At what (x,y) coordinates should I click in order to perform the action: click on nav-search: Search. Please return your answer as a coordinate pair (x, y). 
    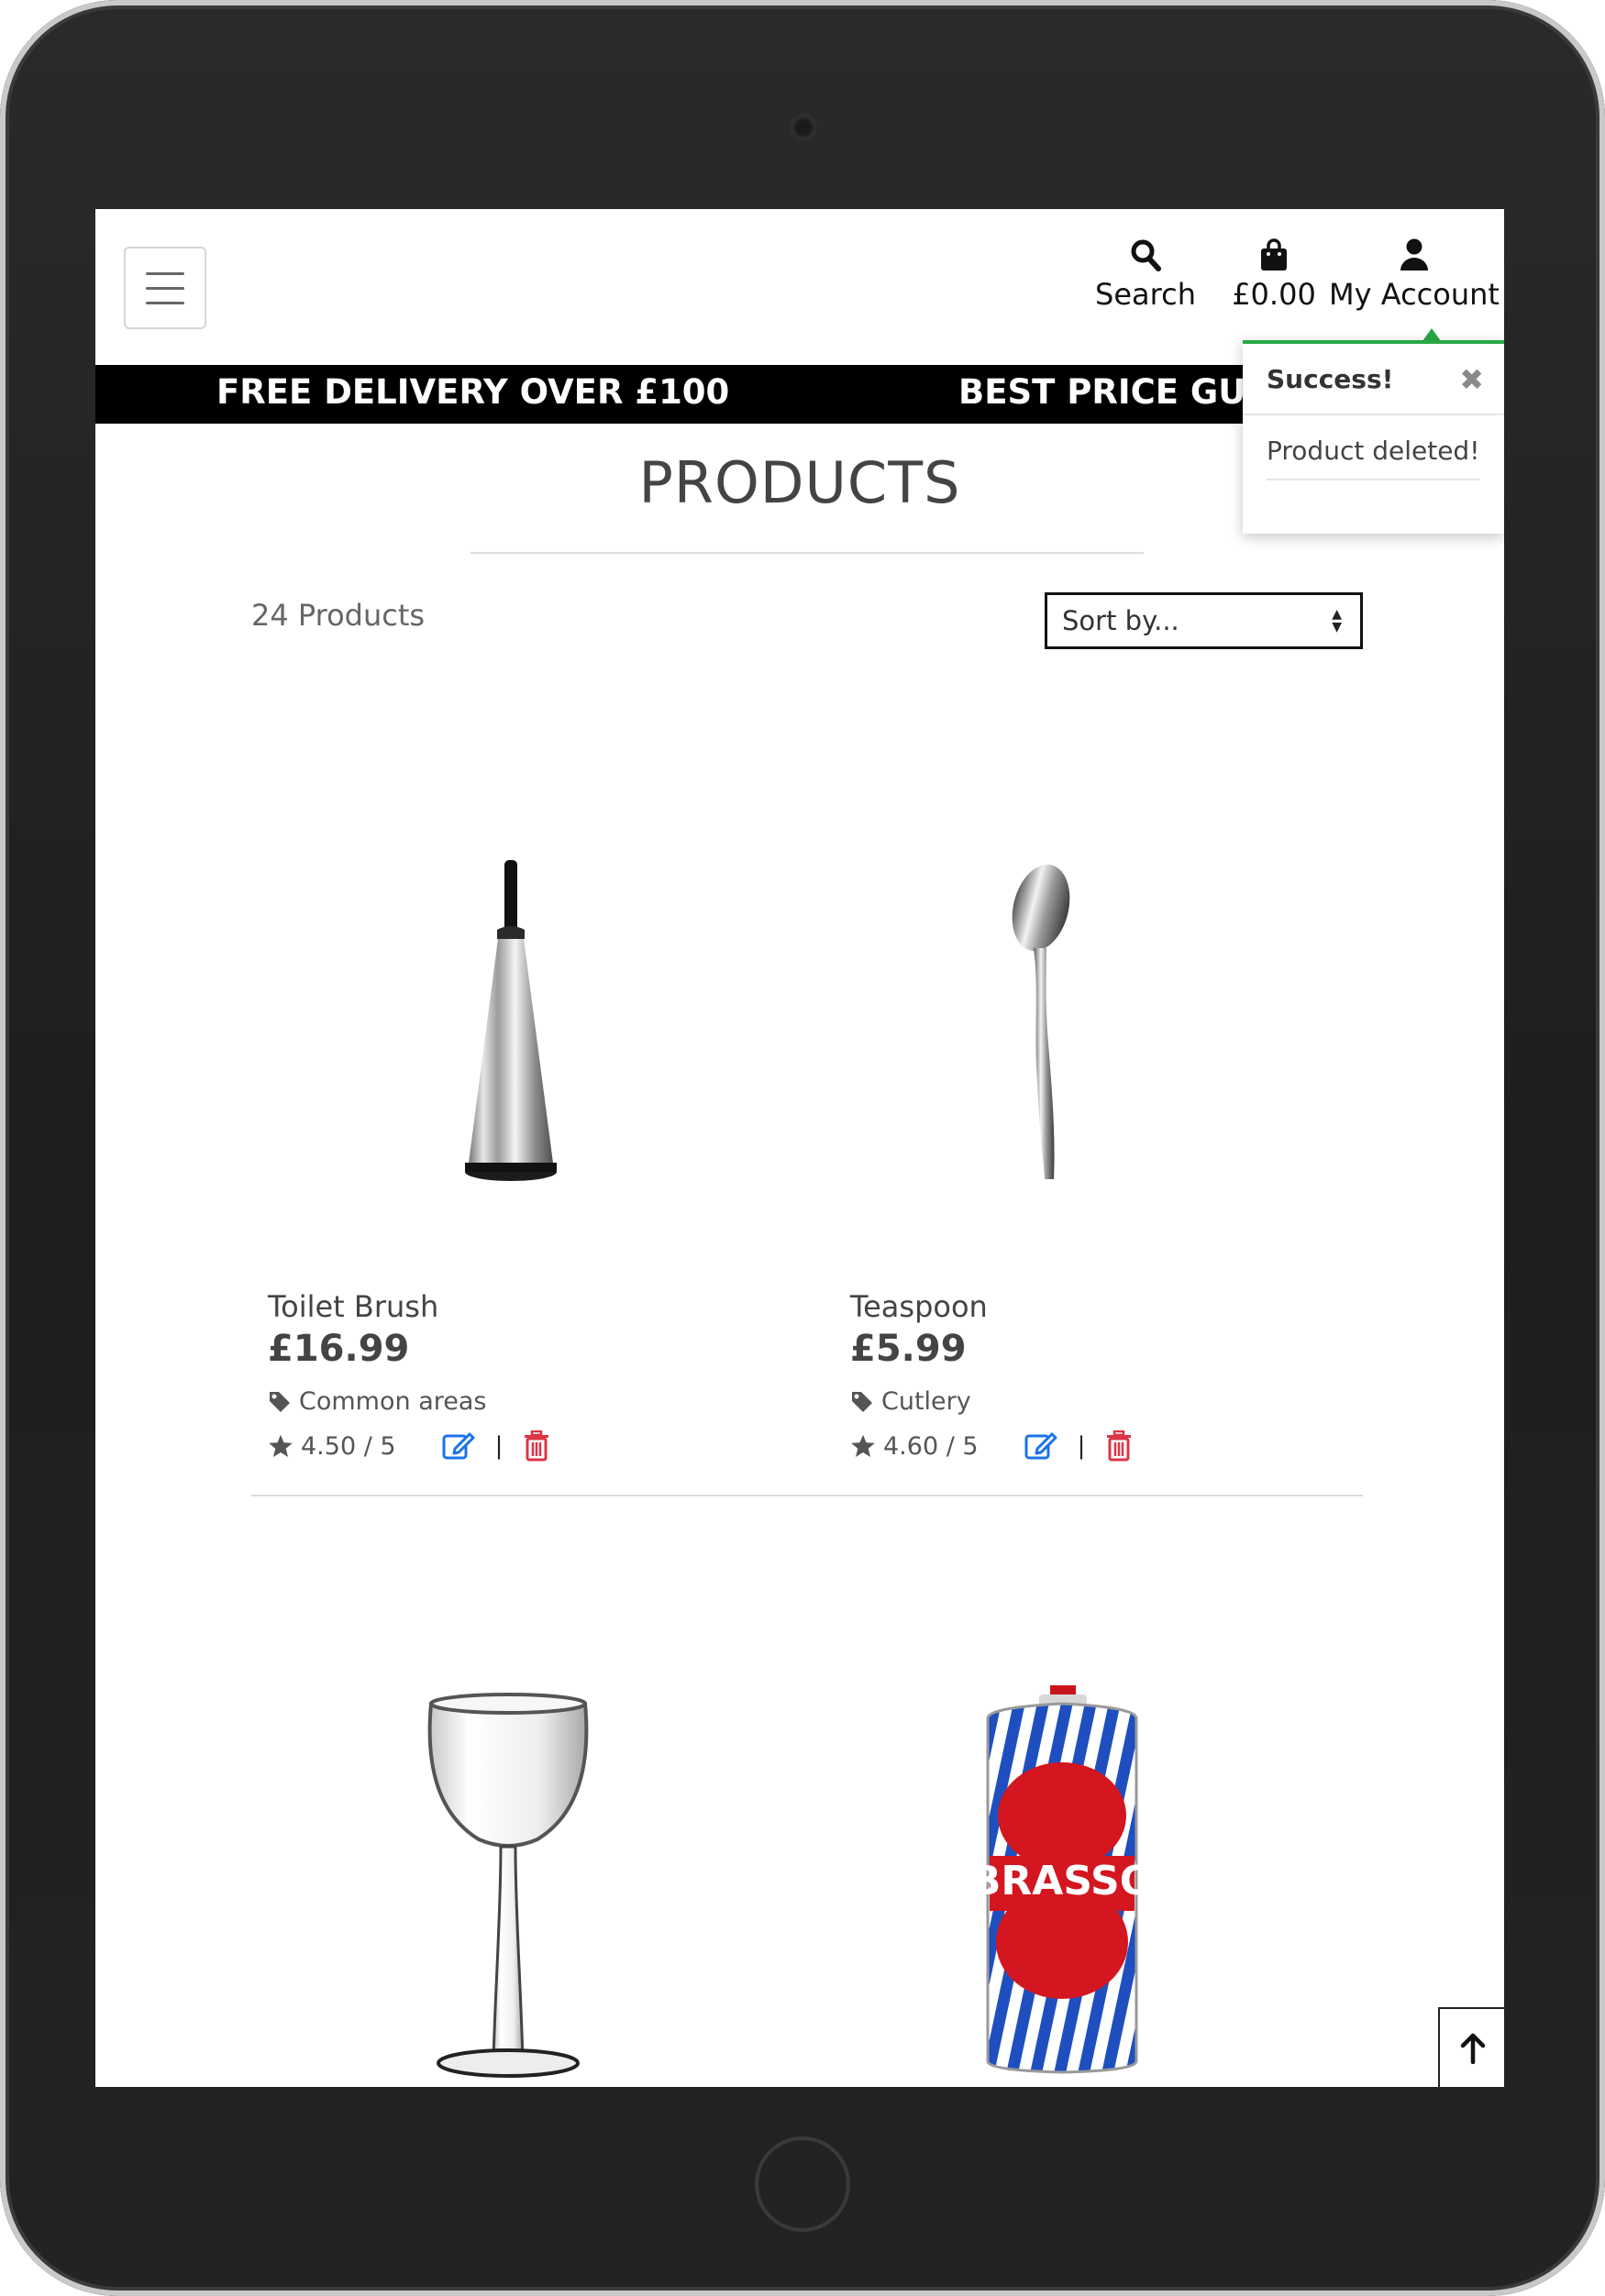
    Looking at the image, I should click on (1145, 271).